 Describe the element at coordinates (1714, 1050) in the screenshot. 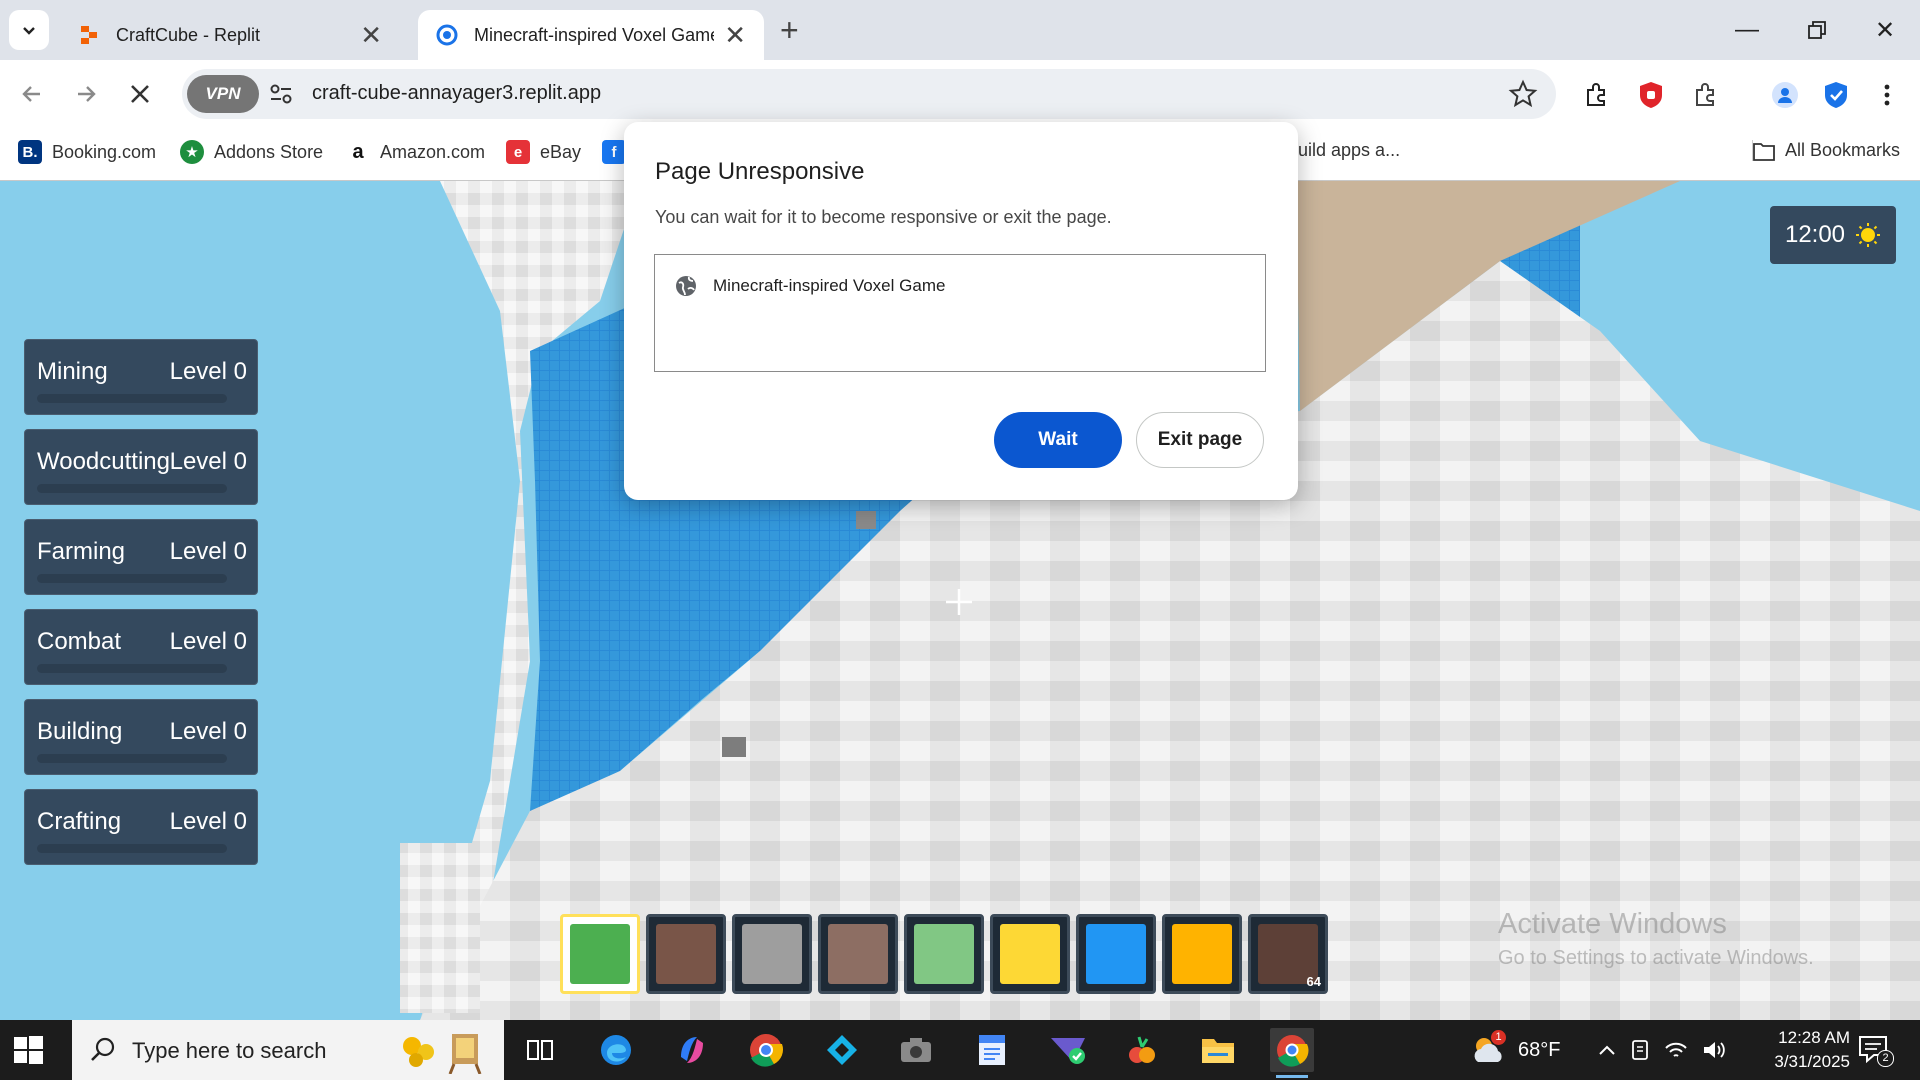

I see `volume-icon` at that location.